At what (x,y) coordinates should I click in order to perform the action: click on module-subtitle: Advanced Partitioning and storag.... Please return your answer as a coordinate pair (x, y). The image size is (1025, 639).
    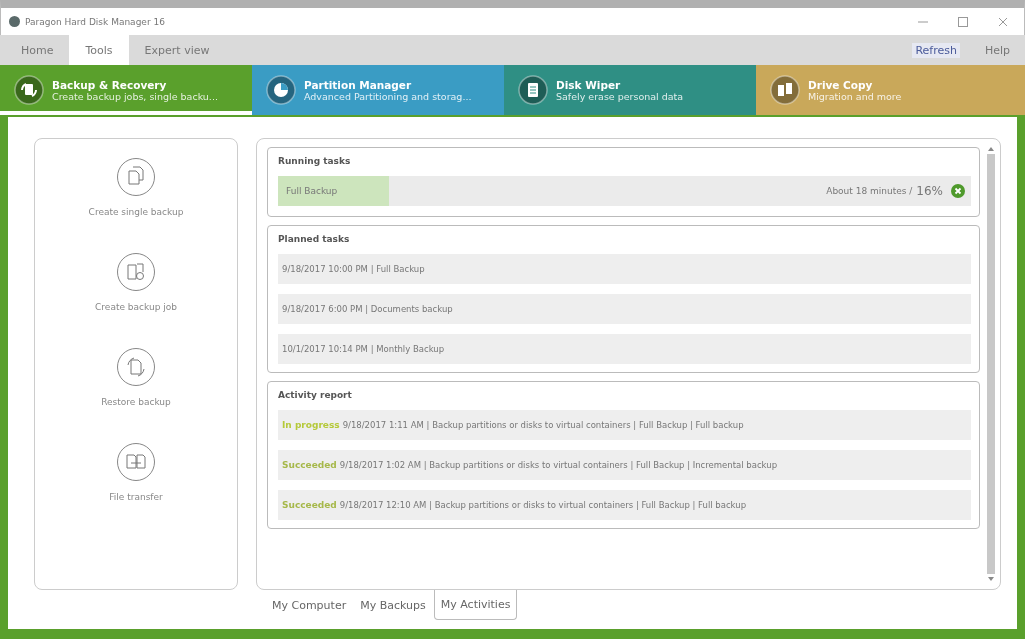
    Looking at the image, I should click on (388, 96).